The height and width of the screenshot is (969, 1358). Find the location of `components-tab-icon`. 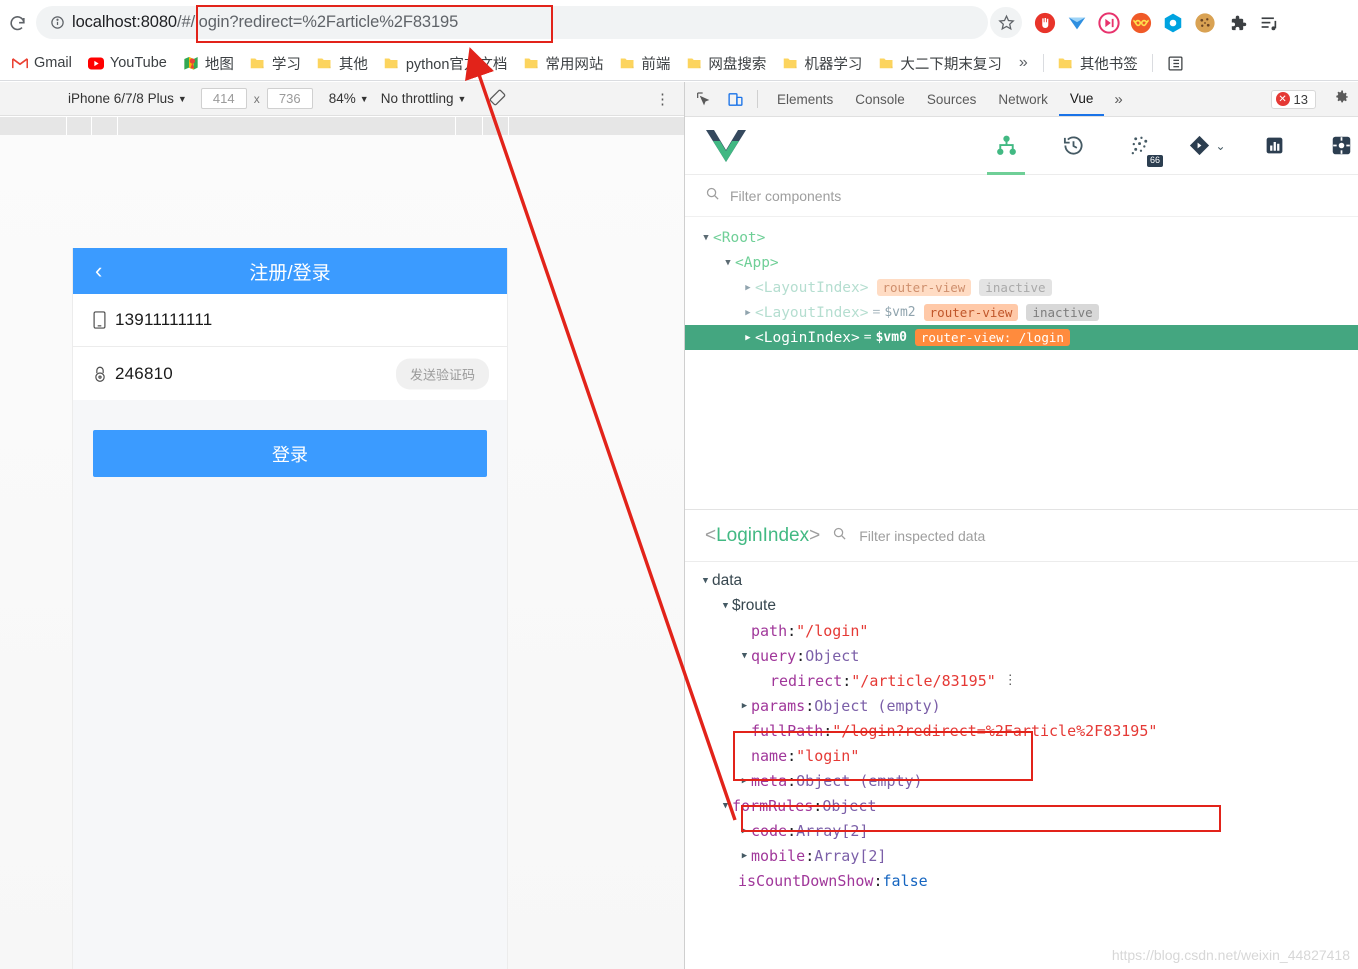

components-tab-icon is located at coordinates (1006, 146).